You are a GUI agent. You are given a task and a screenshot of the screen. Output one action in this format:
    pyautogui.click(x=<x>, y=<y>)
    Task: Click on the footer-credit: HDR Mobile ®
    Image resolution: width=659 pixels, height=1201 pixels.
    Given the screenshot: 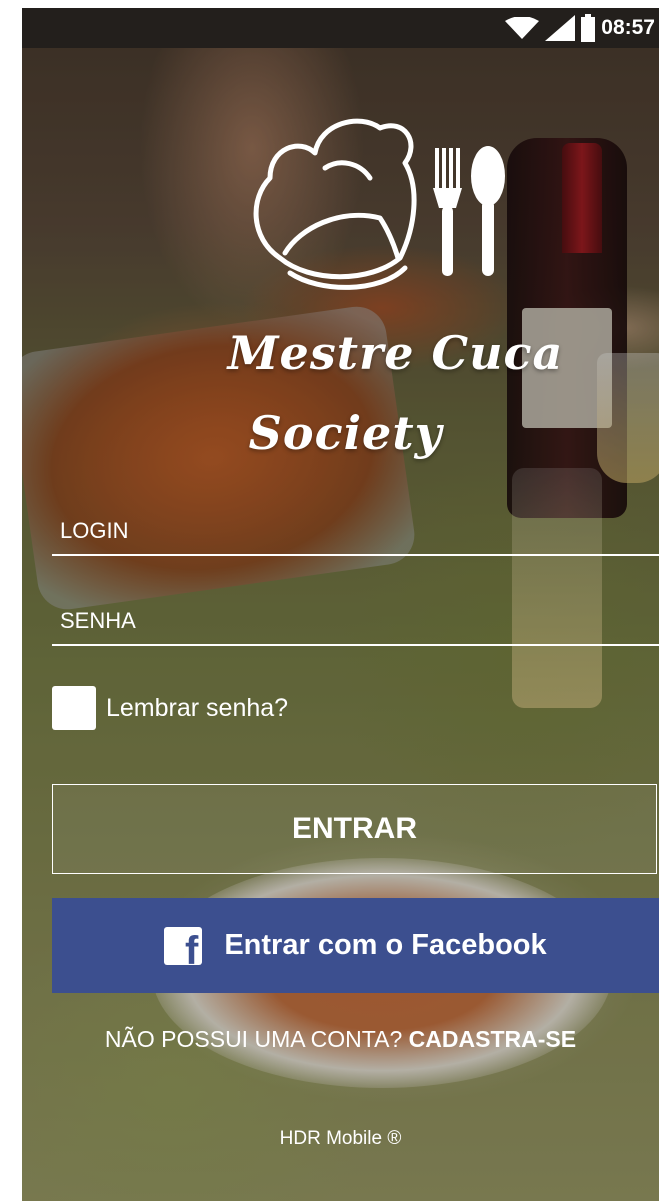 What is the action you would take?
    pyautogui.click(x=340, y=1138)
    